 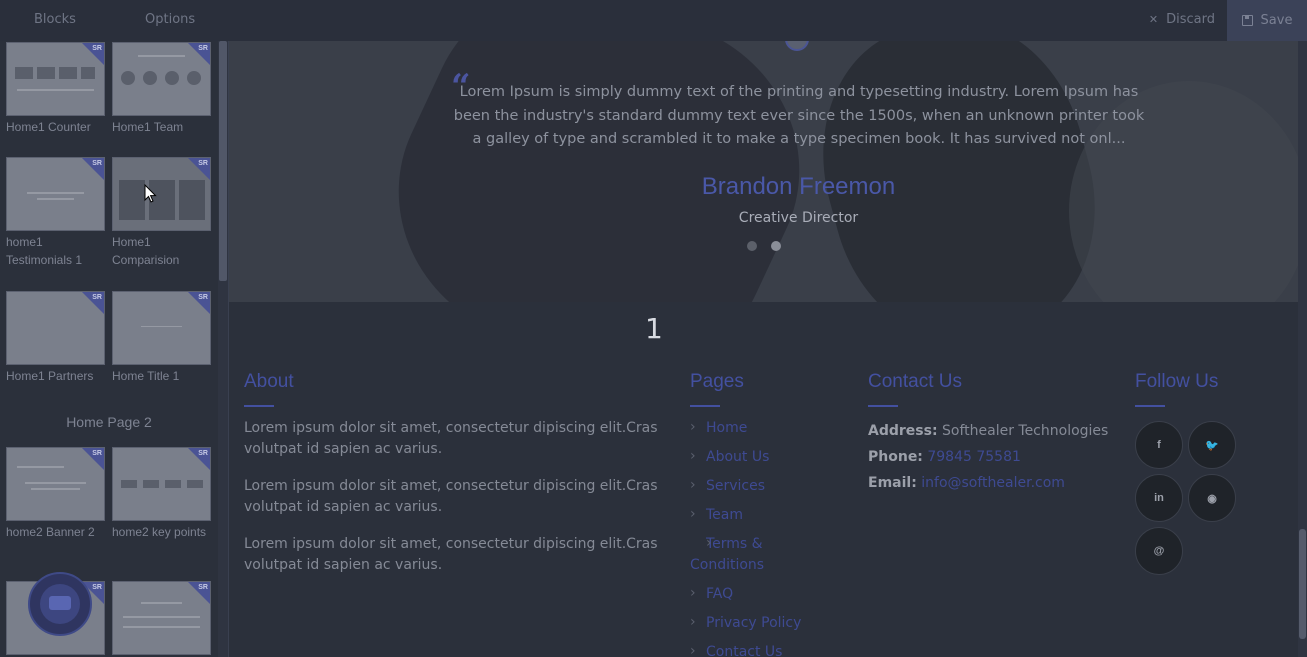 What do you see at coordinates (1159, 445) in the screenshot?
I see `facebook-icon: f` at bounding box center [1159, 445].